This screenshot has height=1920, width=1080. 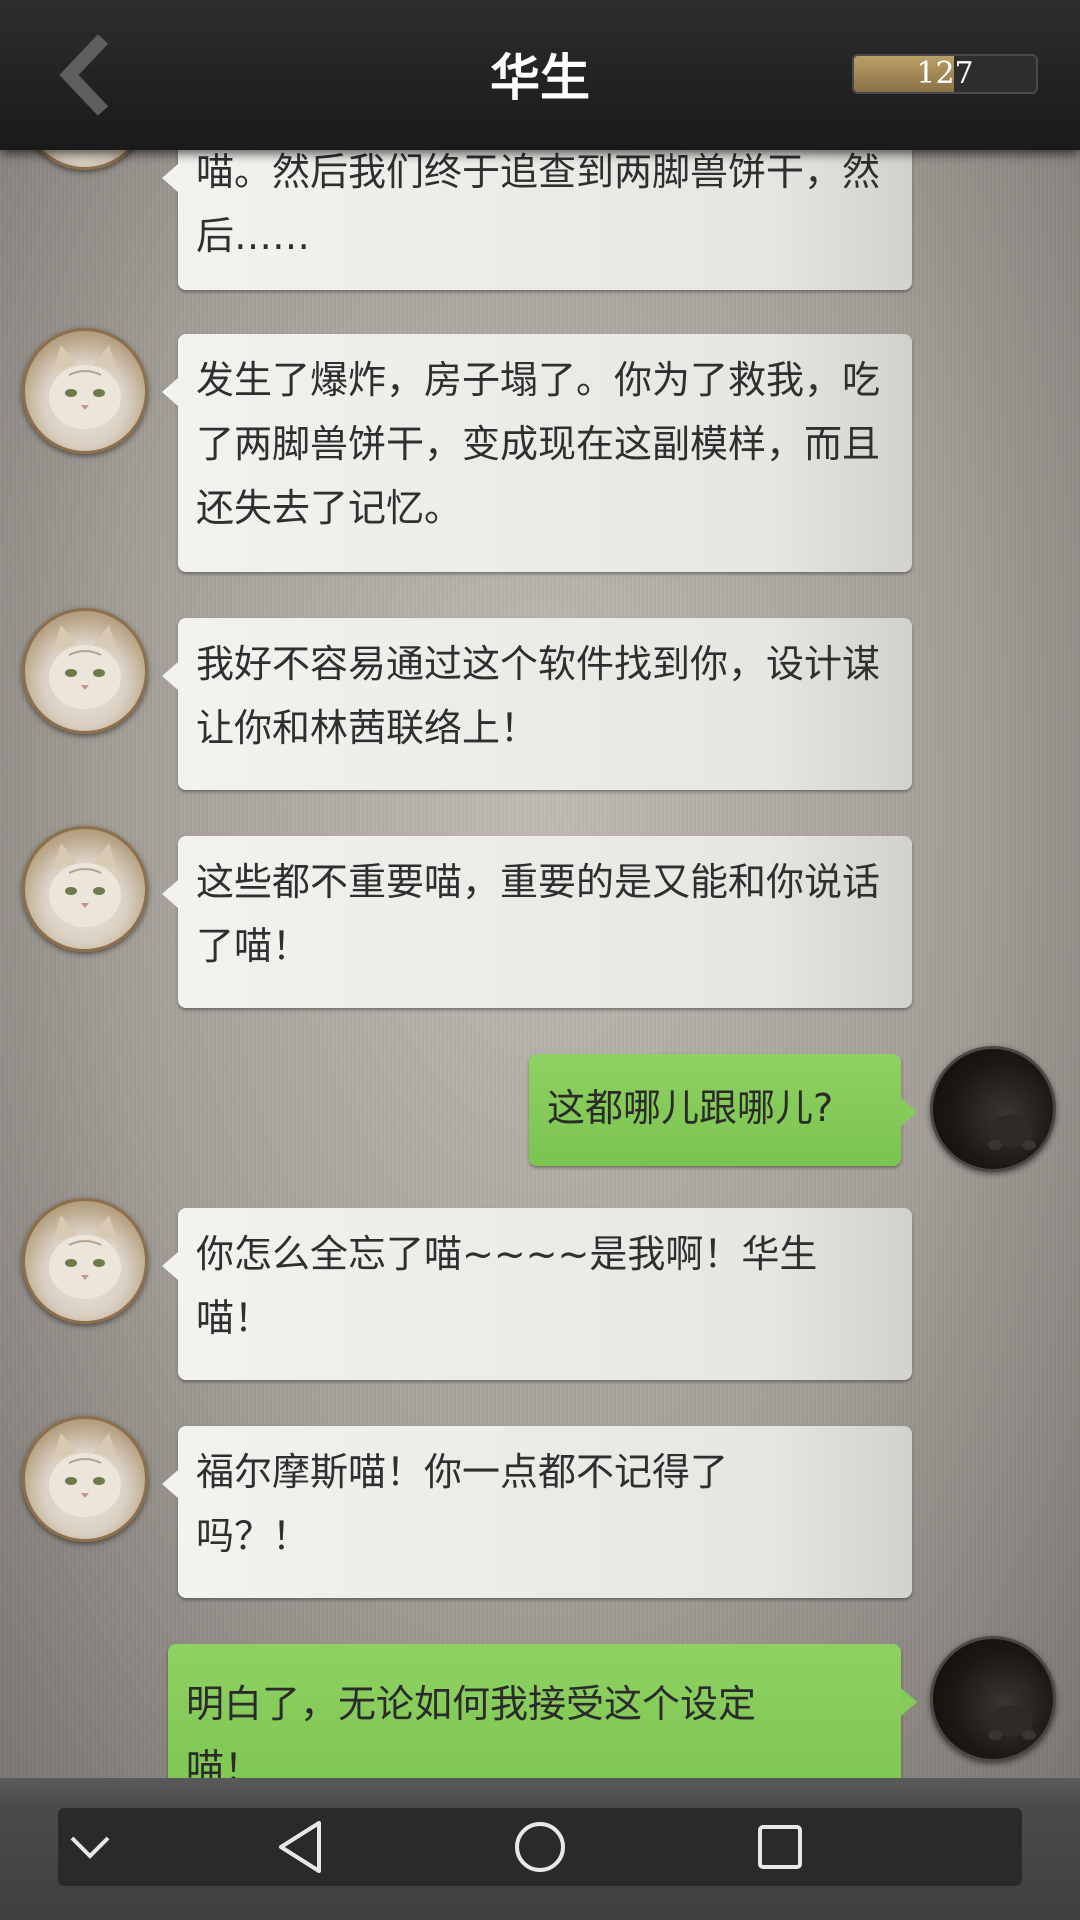 What do you see at coordinates (462, 1504) in the screenshot?
I see `message-text: 福尔摩斯喵！你一点都不记得了吗？！` at bounding box center [462, 1504].